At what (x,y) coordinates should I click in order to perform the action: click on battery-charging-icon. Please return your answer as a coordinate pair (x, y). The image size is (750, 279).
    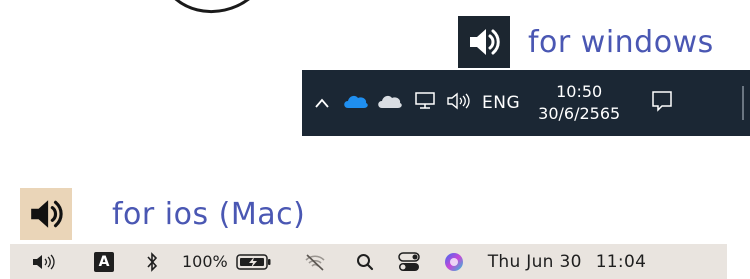
    Looking at the image, I should click on (254, 262).